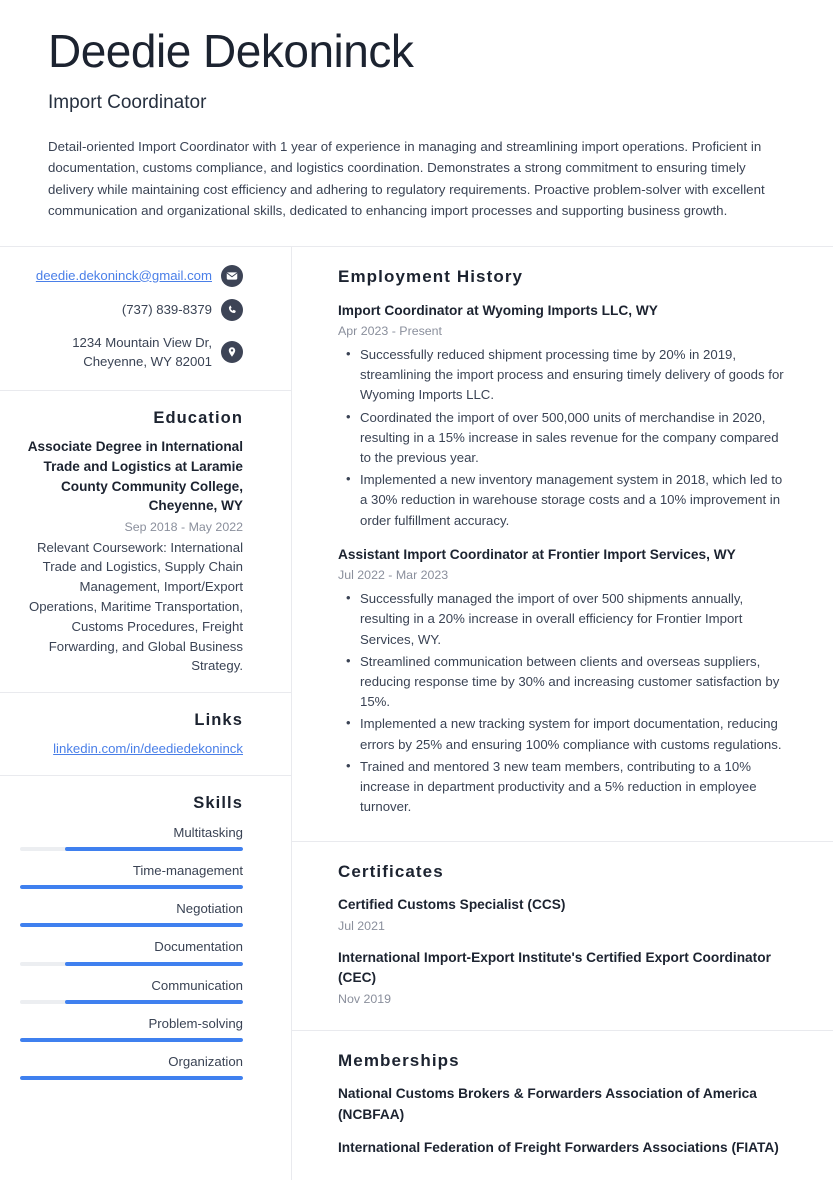 This screenshot has height=1180, width=833. What do you see at coordinates (452, 905) in the screenshot?
I see `certificate-title: Certified Customs Specialist (CCS)` at bounding box center [452, 905].